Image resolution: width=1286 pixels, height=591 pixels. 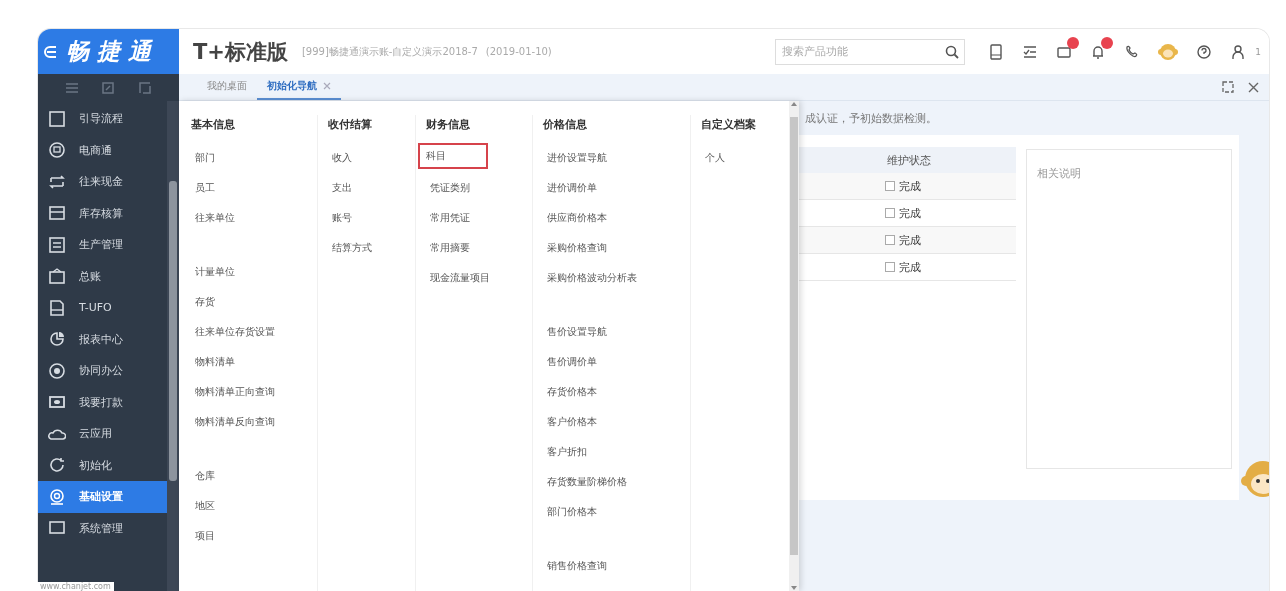 What do you see at coordinates (518, 51) in the screenshot?
I see `account-date: (2019-01-10)` at bounding box center [518, 51].